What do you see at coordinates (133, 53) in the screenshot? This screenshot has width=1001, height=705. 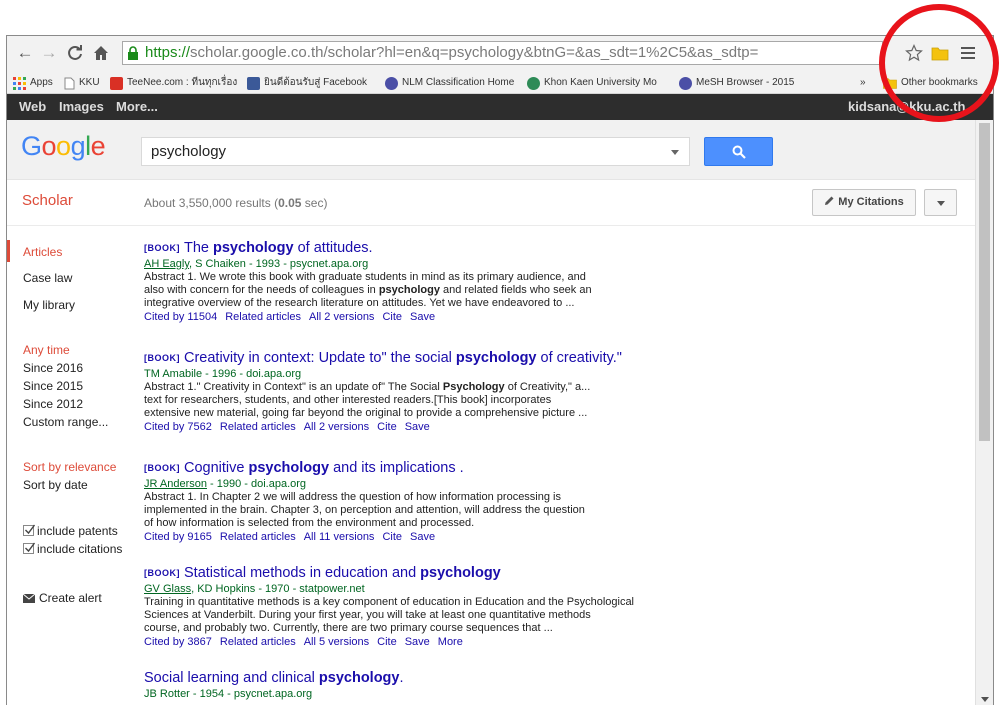 I see `lock-icon` at bounding box center [133, 53].